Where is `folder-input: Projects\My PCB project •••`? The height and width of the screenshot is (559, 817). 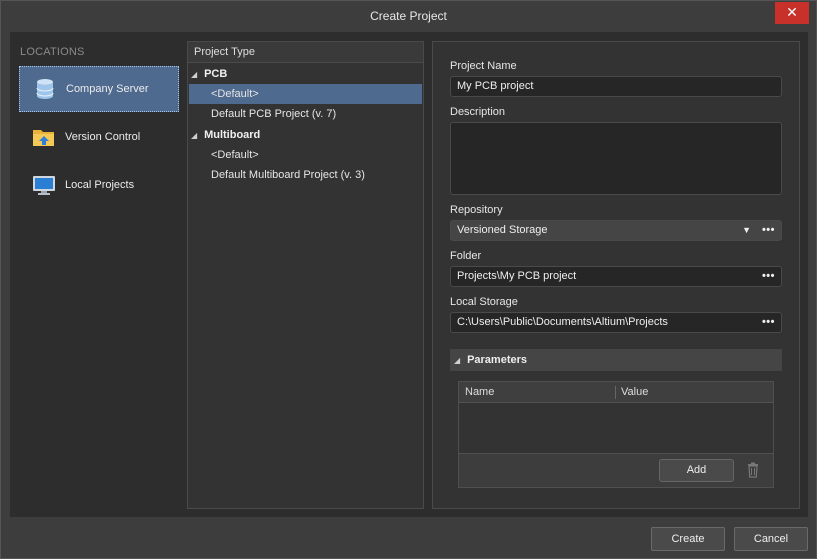
folder-input: Projects\My PCB project ••• is located at coordinates (616, 276).